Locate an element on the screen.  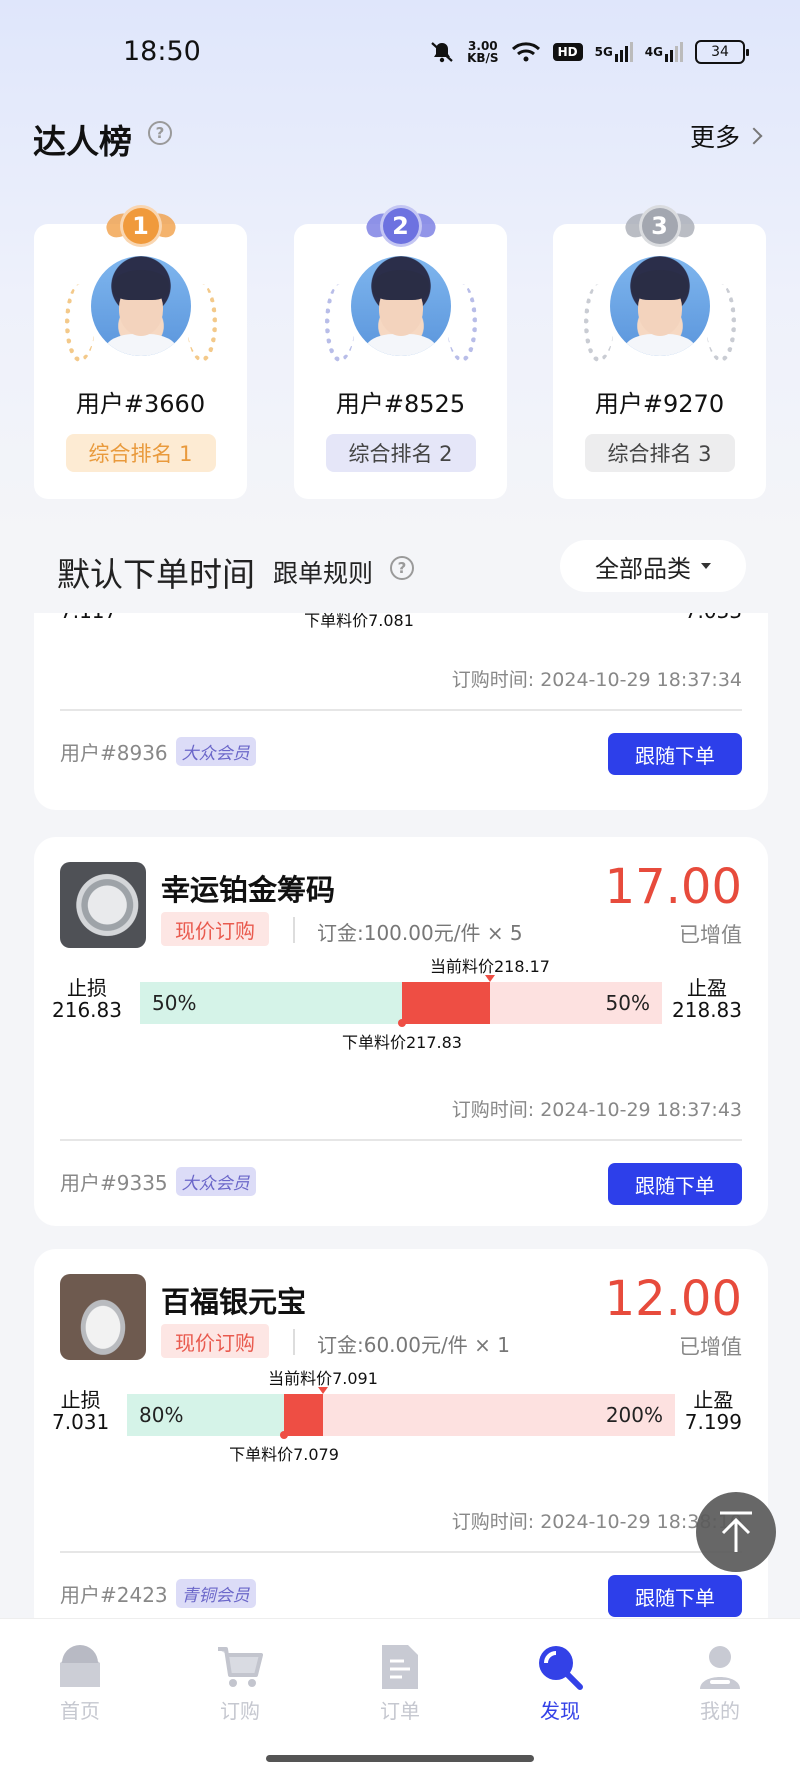
rank-card: 2 用户#8525 综合排名 2 is located at coordinates (400, 352).